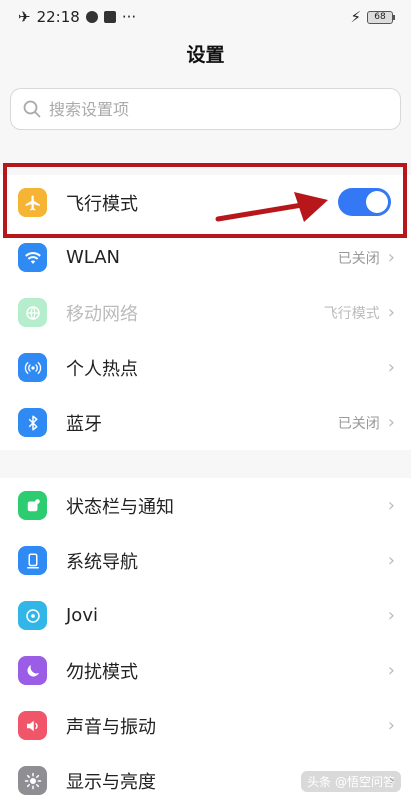  What do you see at coordinates (82, 615) in the screenshot?
I see `setting-label: Jovi` at bounding box center [82, 615].